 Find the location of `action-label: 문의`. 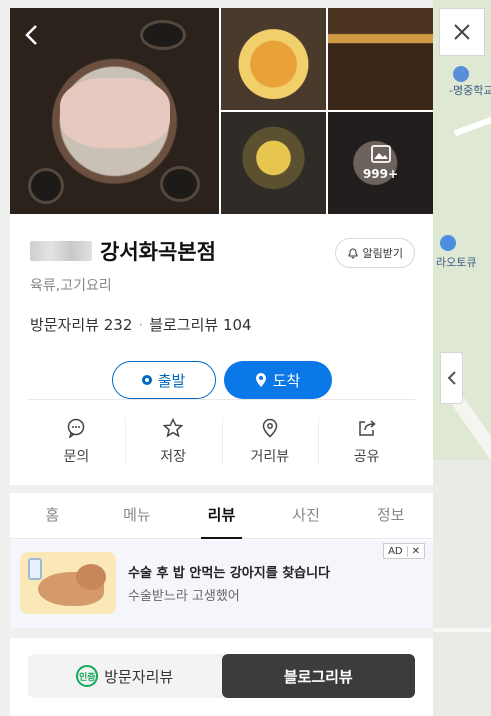

action-label: 문의 is located at coordinates (76, 457).